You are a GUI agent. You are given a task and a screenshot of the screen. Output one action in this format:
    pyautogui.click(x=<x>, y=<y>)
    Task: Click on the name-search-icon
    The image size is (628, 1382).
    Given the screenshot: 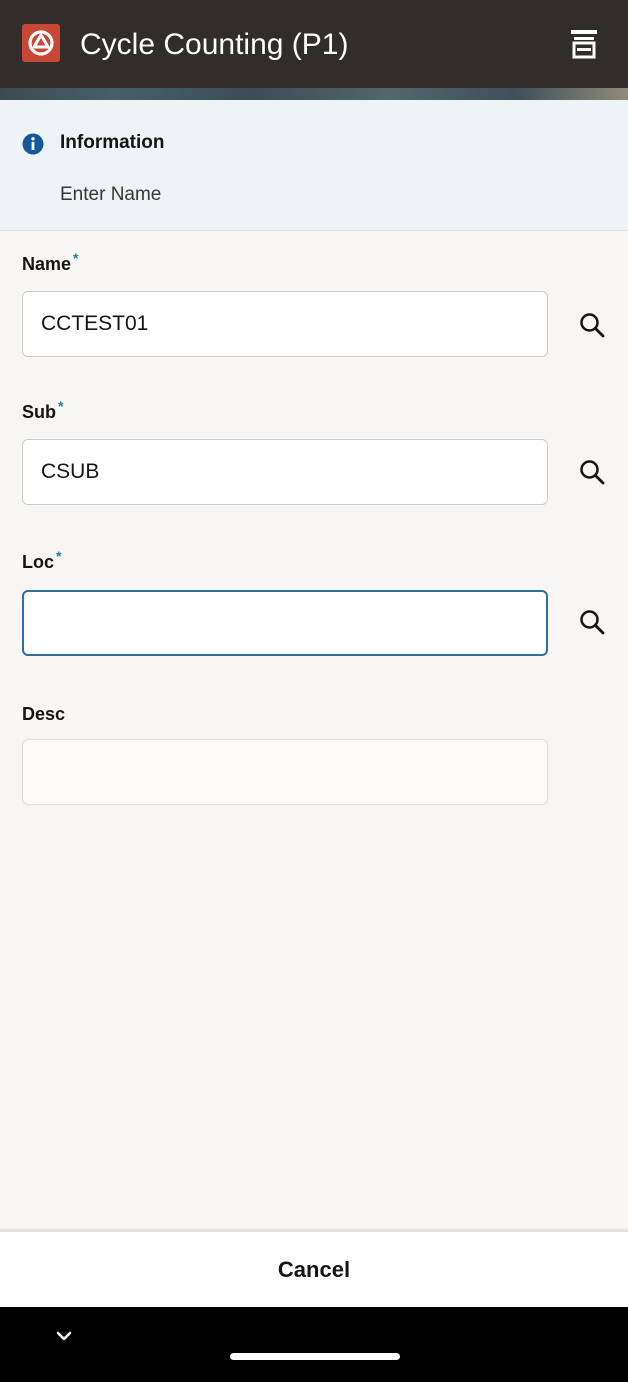 What is the action you would take?
    pyautogui.click(x=592, y=325)
    